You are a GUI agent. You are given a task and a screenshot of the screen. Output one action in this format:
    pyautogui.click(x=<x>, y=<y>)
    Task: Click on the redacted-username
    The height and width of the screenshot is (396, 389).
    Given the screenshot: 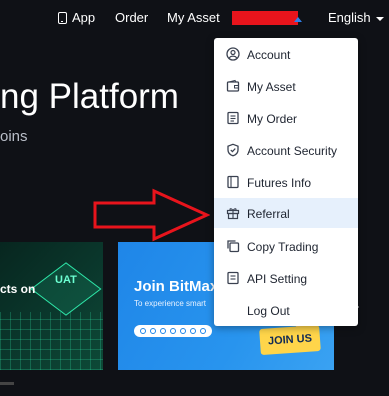 What is the action you would take?
    pyautogui.click(x=265, y=18)
    